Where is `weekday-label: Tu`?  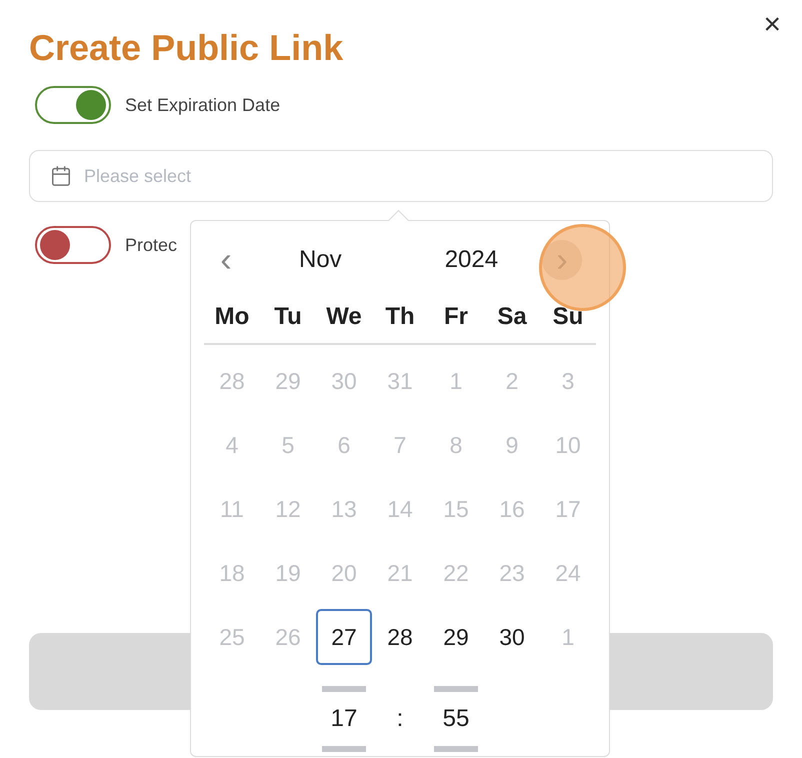
weekday-label: Tu is located at coordinates (288, 317).